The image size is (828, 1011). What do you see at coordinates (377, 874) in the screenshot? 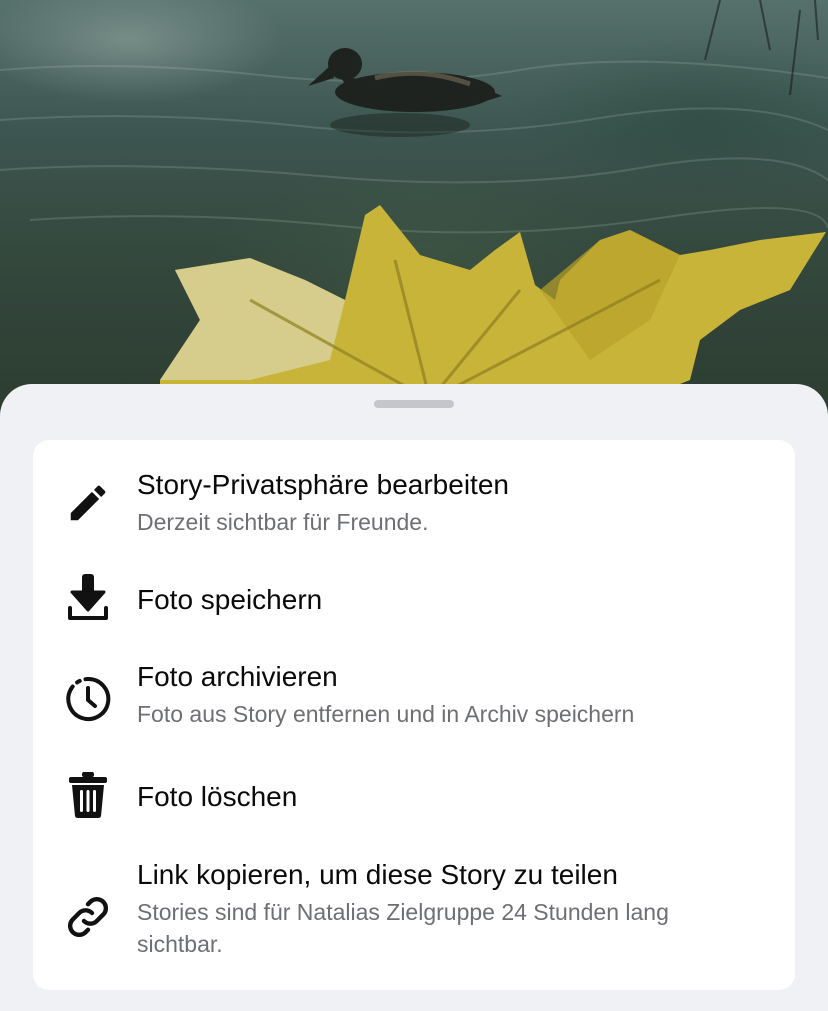
I see `option-title: Link kopieren, um diese Story zu teilen` at bounding box center [377, 874].